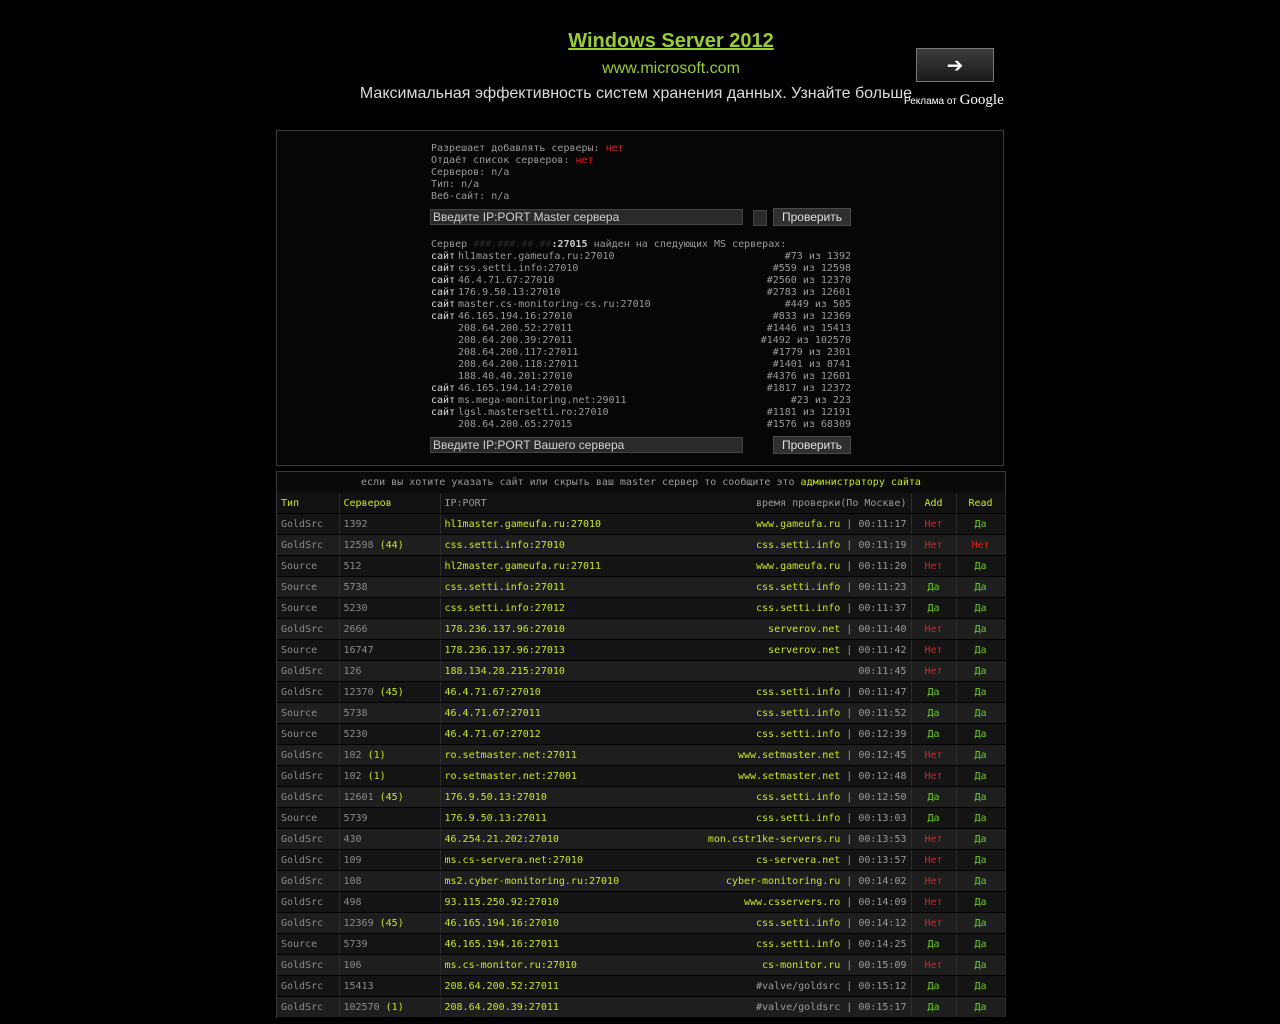 This screenshot has height=1024, width=1280. I want to click on master-address-link: 46.165.194.16:27010, so click(502, 923).